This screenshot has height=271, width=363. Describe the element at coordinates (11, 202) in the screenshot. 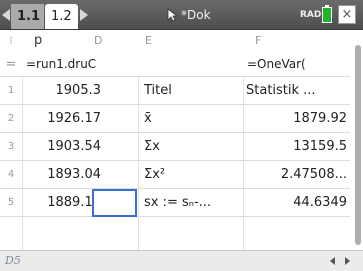

I see `row-number: 5` at that location.